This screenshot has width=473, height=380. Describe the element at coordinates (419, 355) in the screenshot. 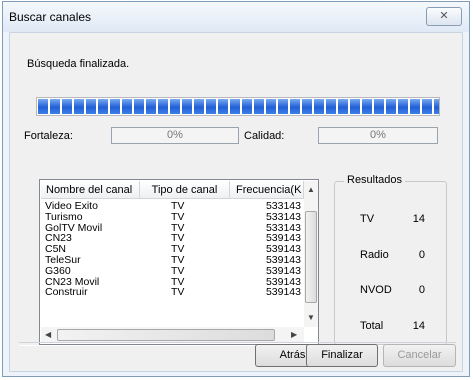

I see `cancel-button: Cancelar` at that location.